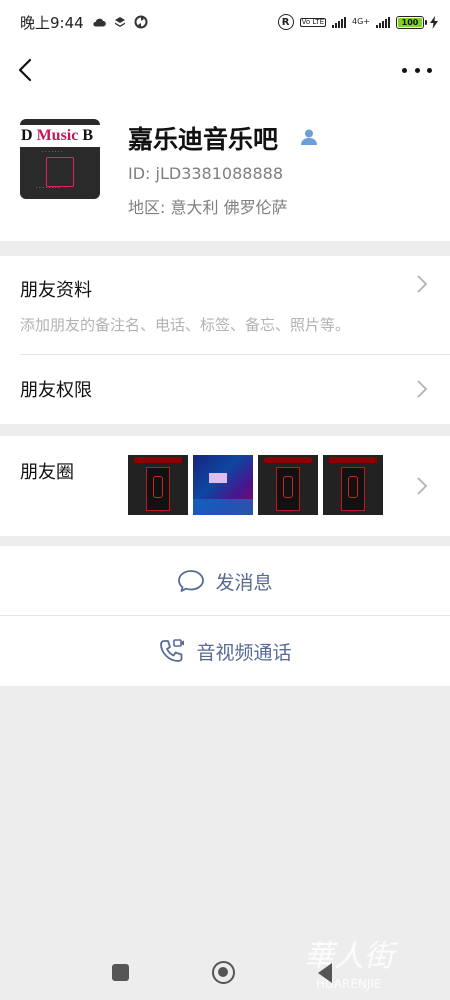  I want to click on status-bar: 晚上9:44 R Vo LTE 4G+ 100, so click(225, 22).